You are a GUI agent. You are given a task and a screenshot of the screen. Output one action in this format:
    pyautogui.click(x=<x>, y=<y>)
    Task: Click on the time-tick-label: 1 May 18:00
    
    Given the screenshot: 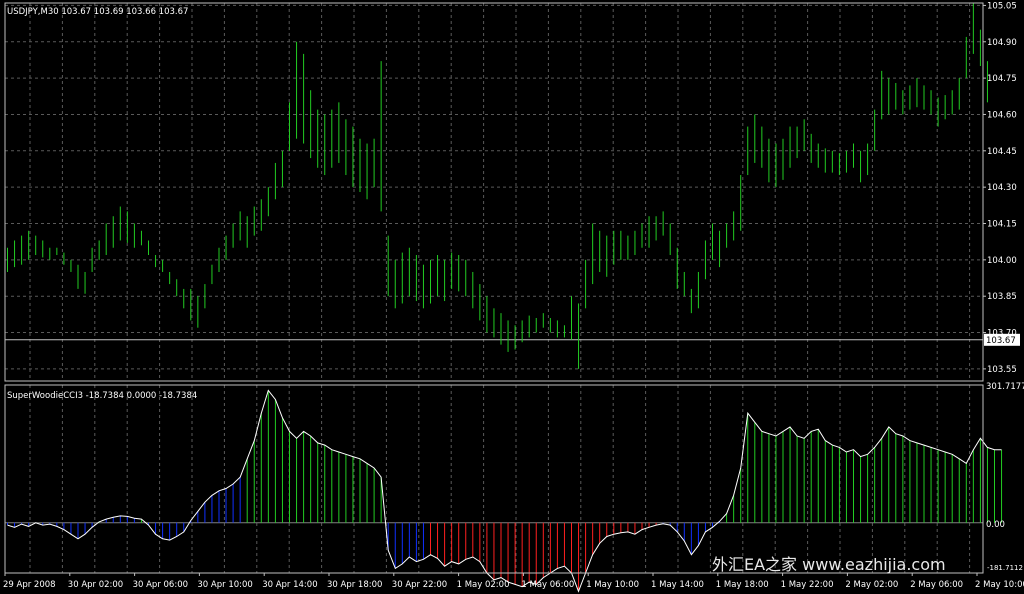 What is the action you would take?
    pyautogui.click(x=742, y=585)
    